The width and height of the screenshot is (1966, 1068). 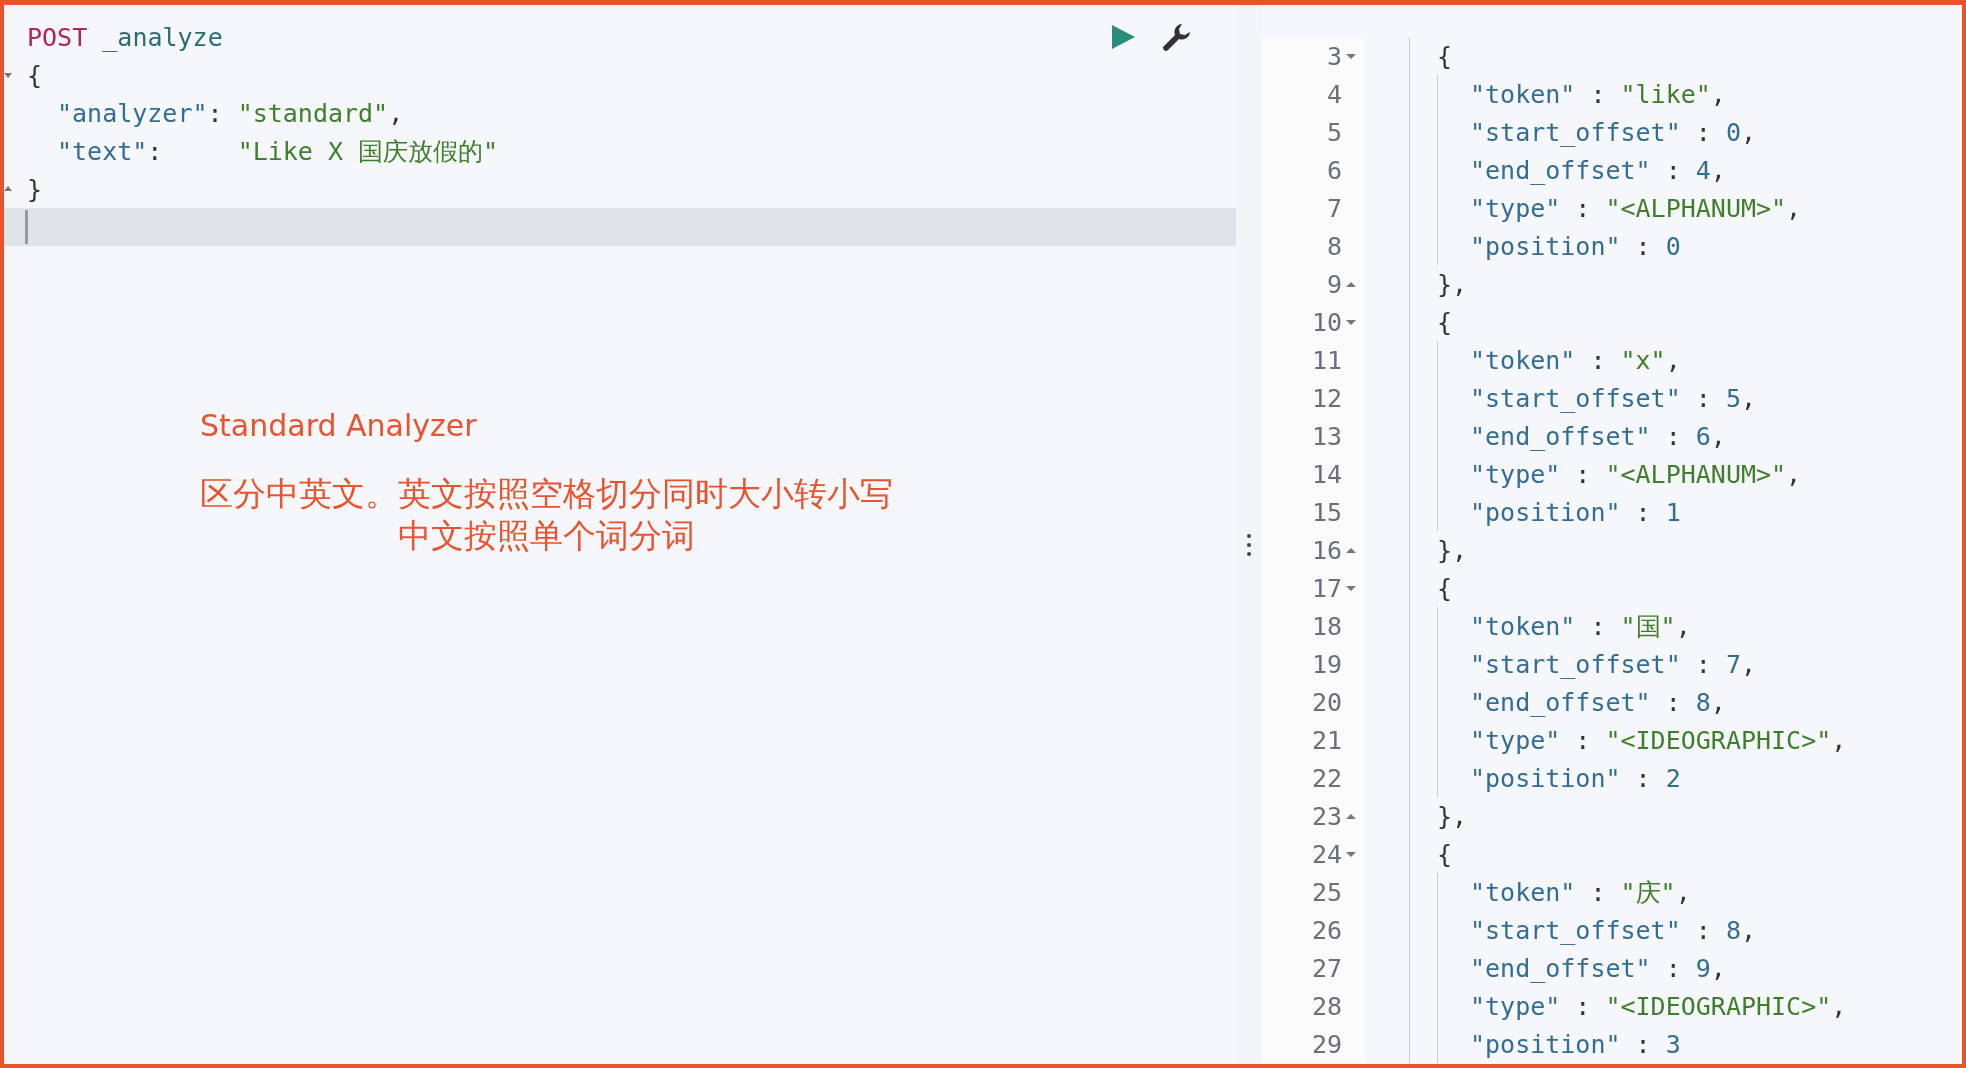 What do you see at coordinates (1326, 740) in the screenshot?
I see `line-number: 21` at bounding box center [1326, 740].